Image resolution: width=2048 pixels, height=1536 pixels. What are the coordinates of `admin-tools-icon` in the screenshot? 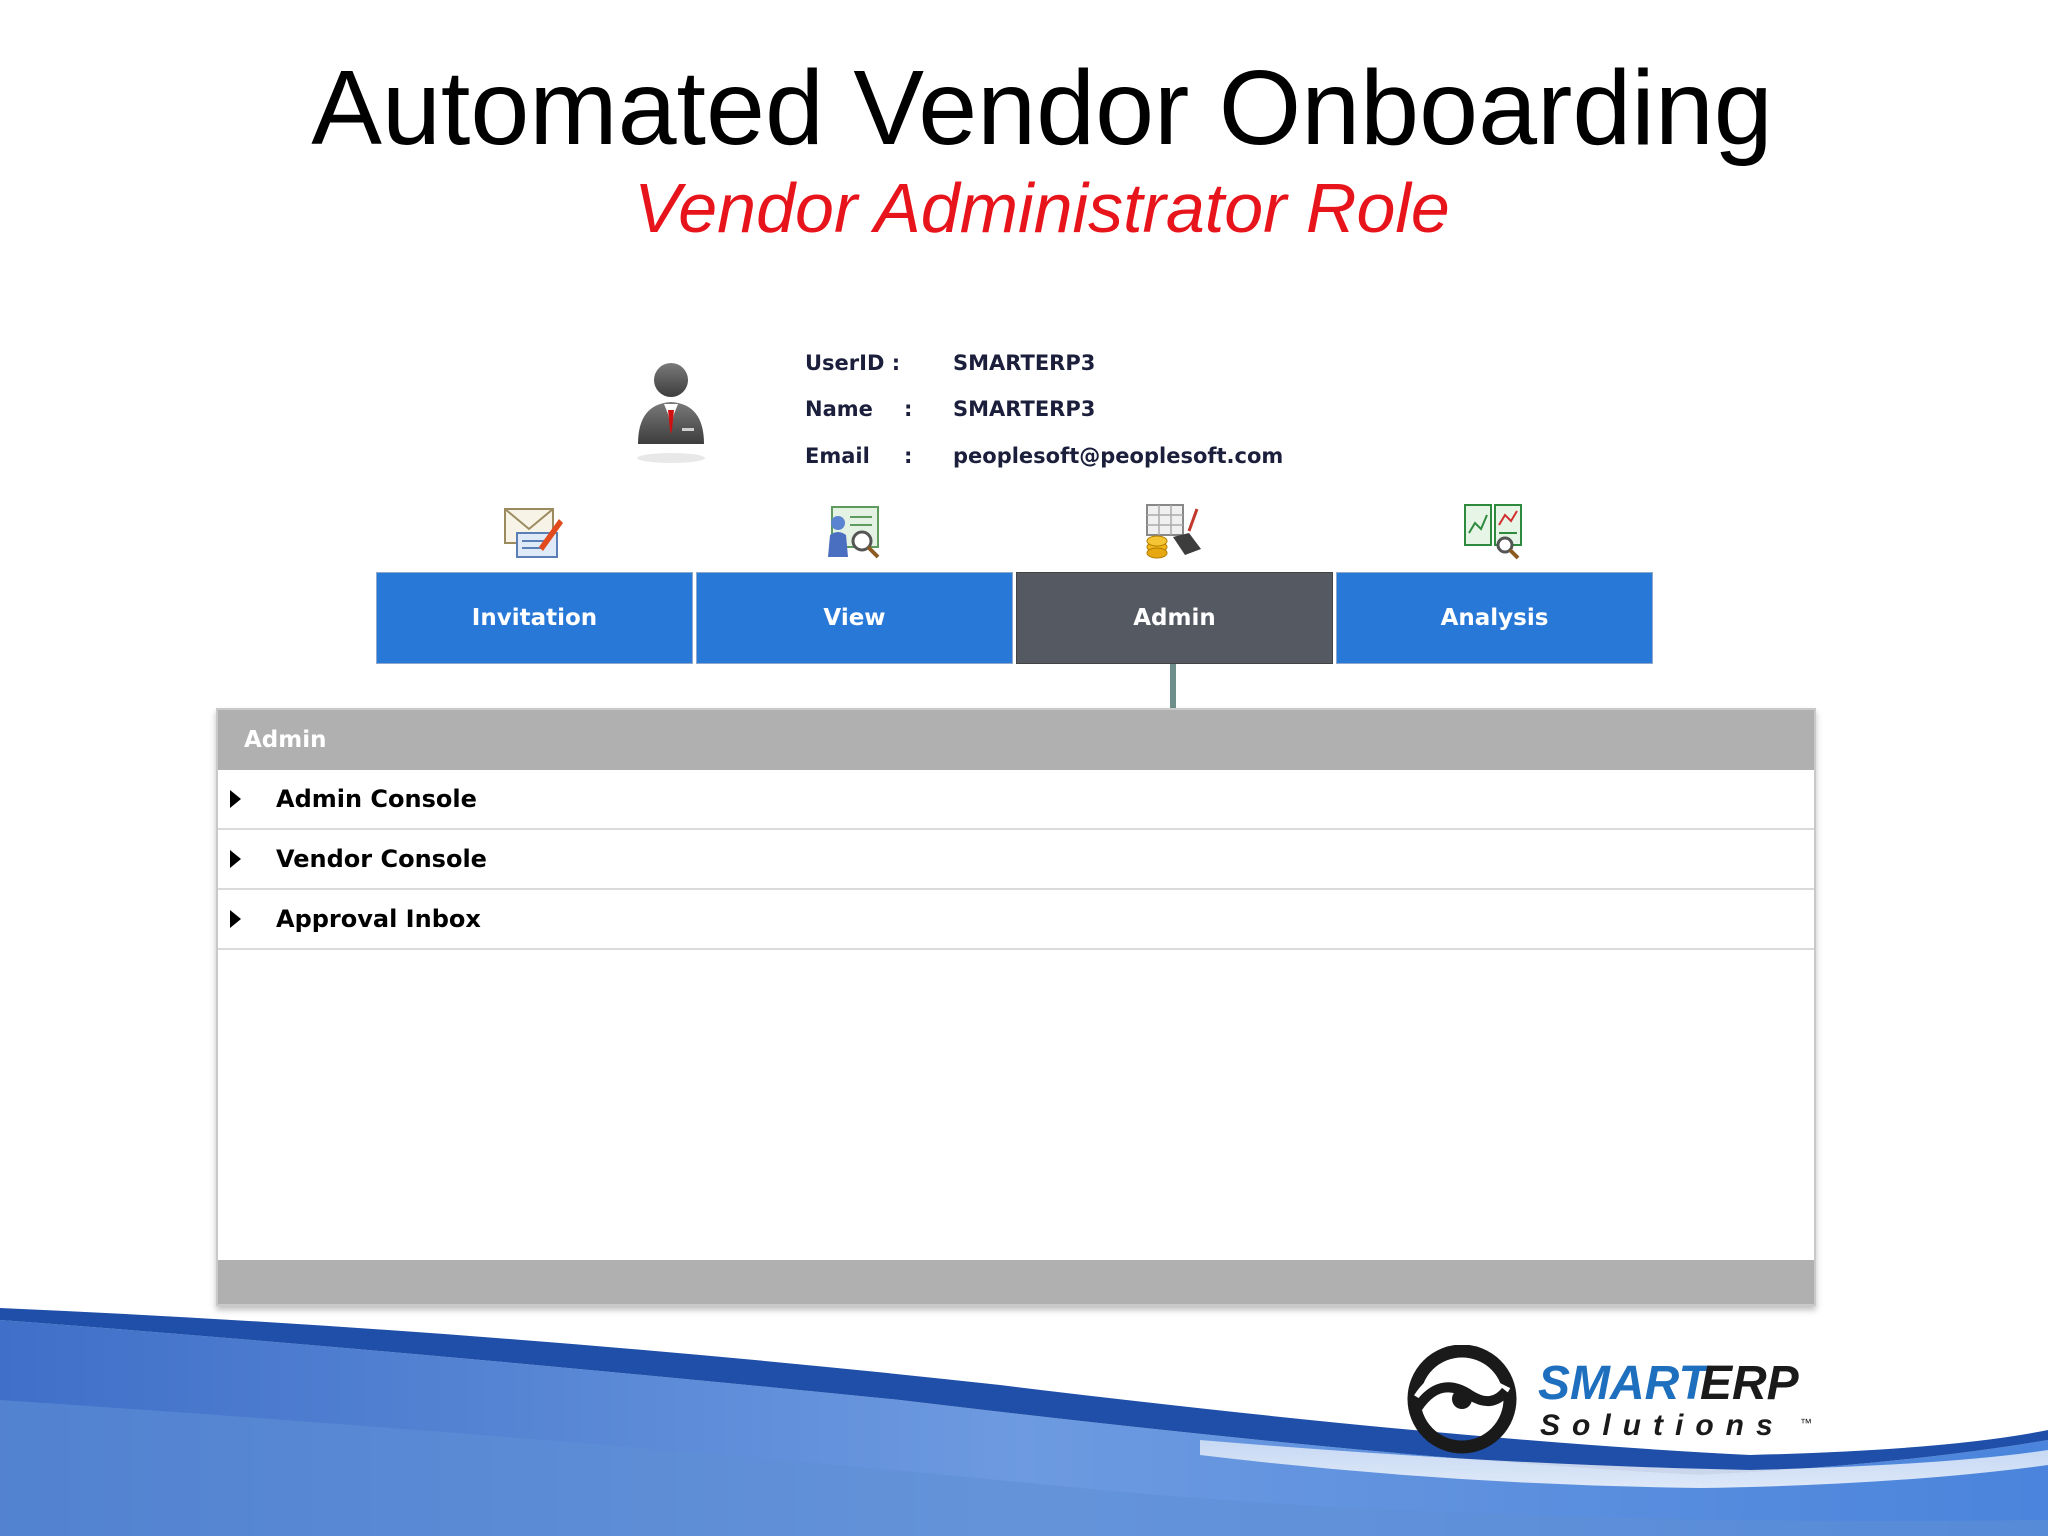 It's located at (1173, 531).